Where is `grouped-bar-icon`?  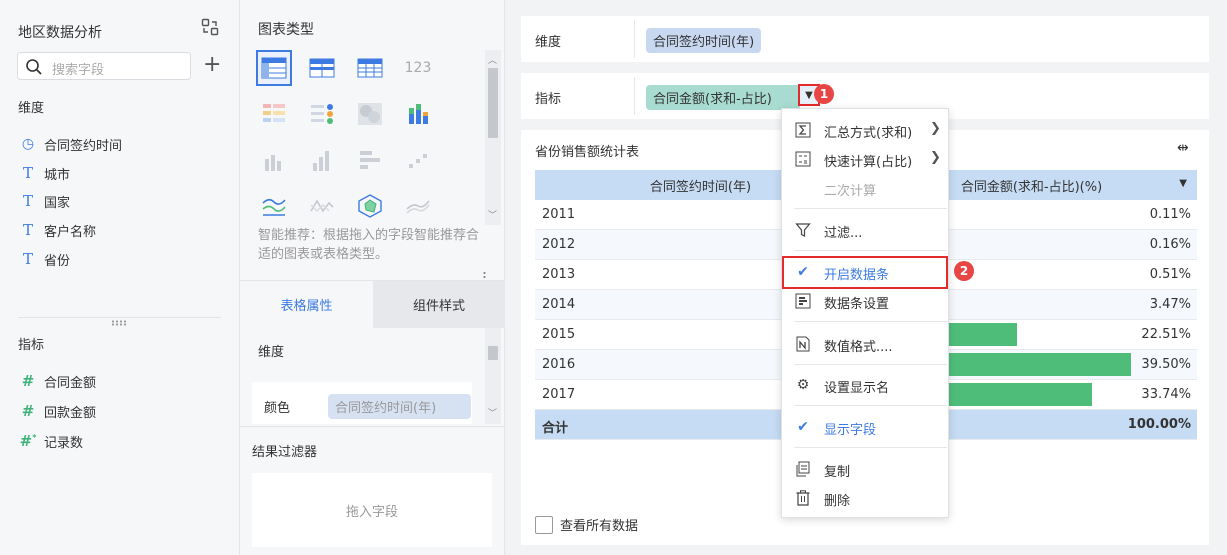
grouped-bar-icon is located at coordinates (322, 160).